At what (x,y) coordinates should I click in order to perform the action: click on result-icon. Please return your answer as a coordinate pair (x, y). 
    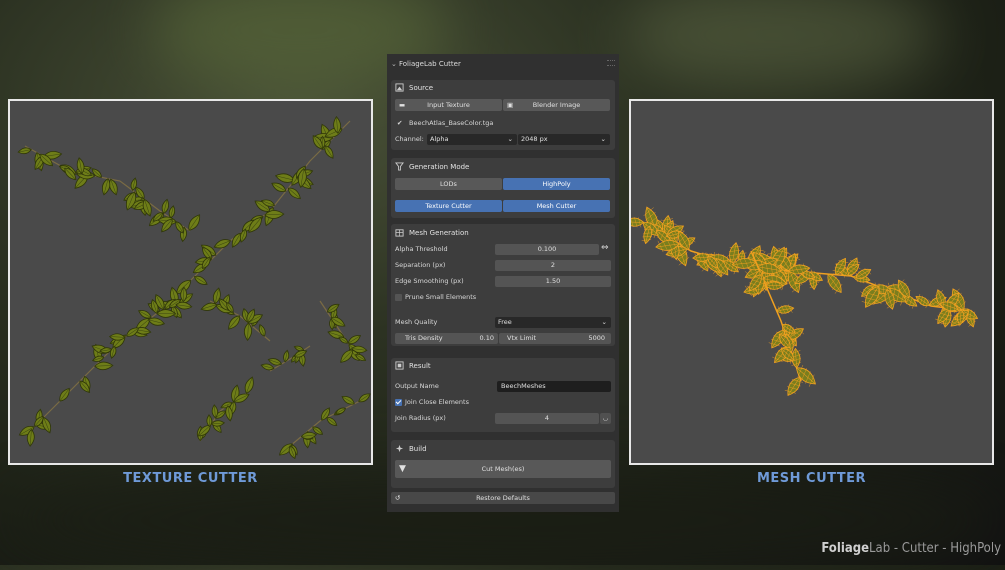
    Looking at the image, I should click on (399, 365).